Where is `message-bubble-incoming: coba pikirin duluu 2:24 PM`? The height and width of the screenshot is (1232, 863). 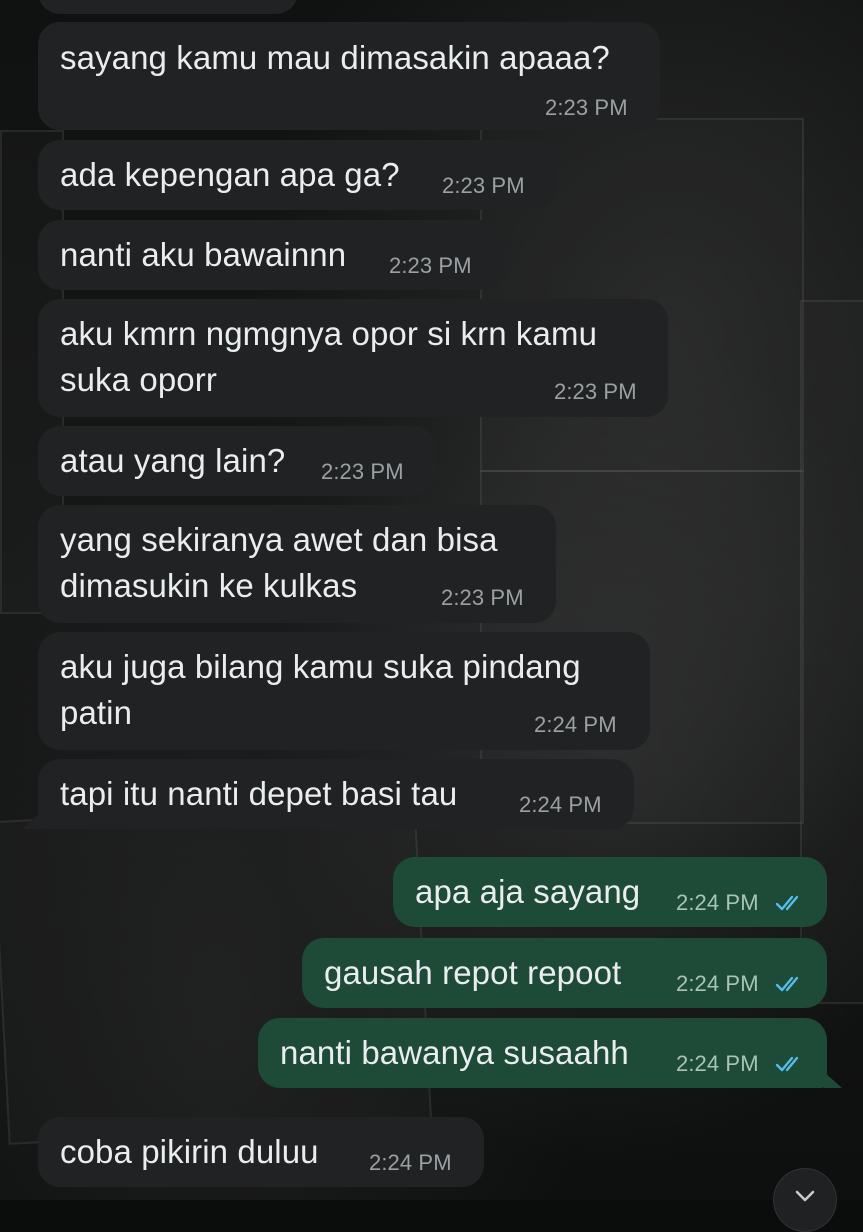 message-bubble-incoming: coba pikirin duluu 2:24 PM is located at coordinates (261, 1152).